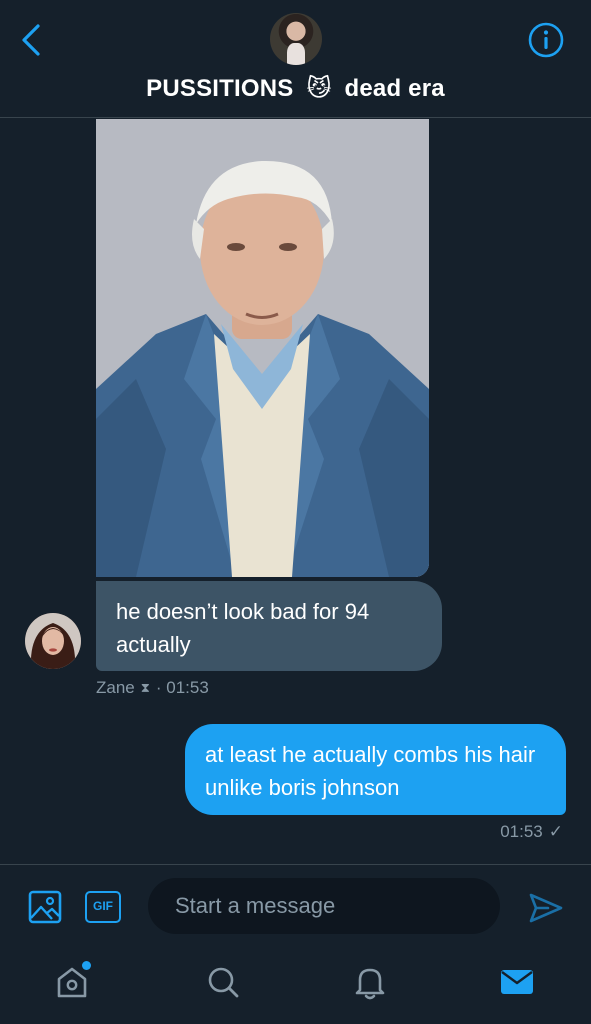 The height and width of the screenshot is (1024, 591). I want to click on checkmark-icon: ✓, so click(555, 831).